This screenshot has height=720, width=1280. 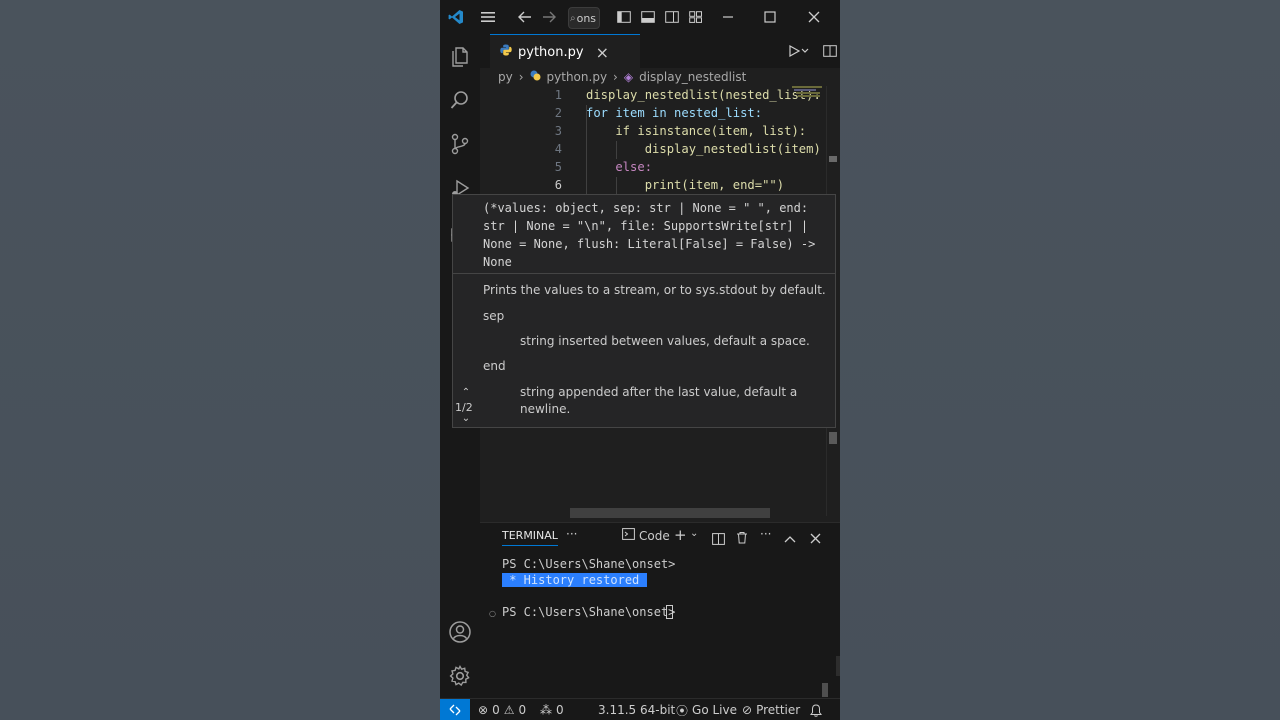 I want to click on code-text: else:, so click(x=619, y=167).